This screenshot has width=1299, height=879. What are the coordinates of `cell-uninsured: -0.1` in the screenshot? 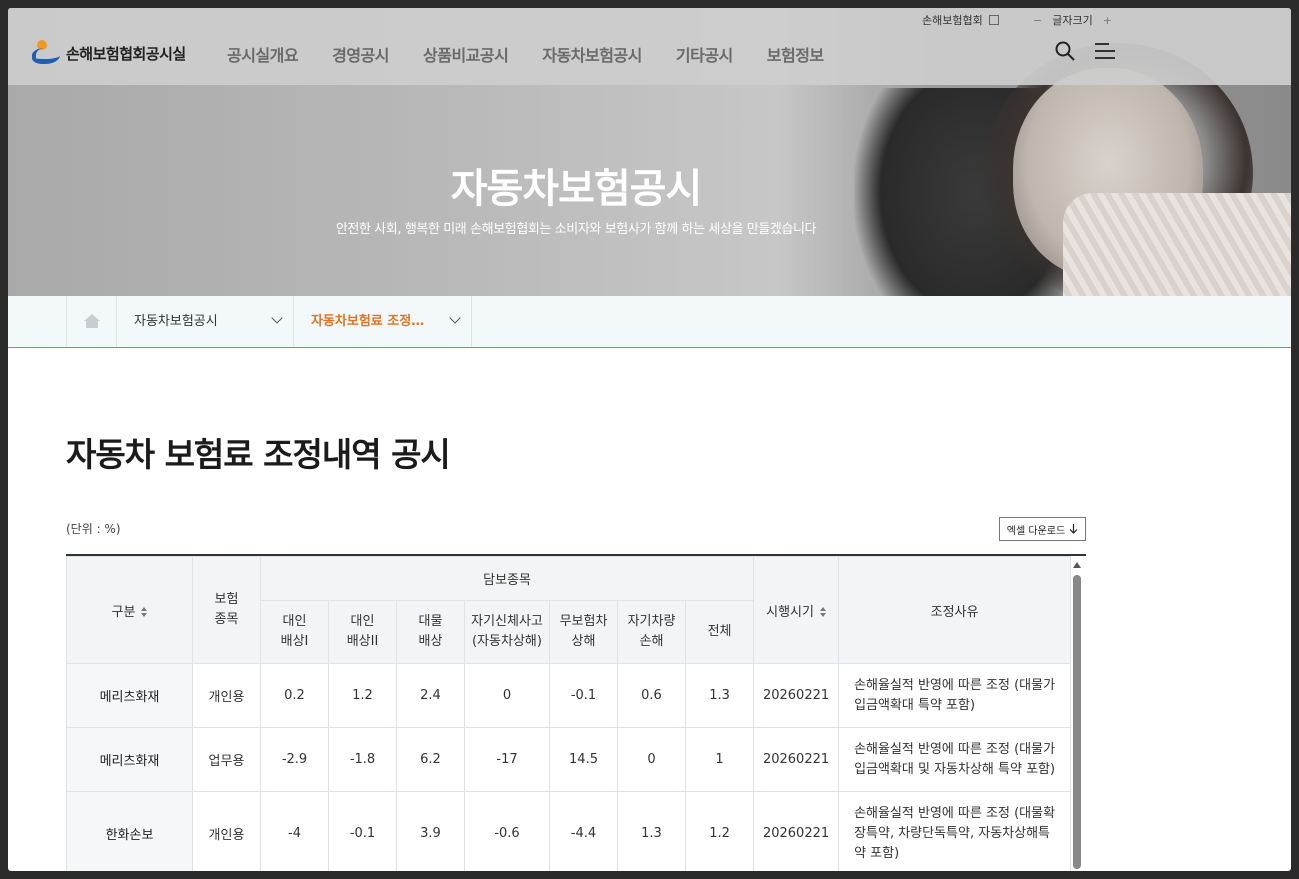 It's located at (583, 695).